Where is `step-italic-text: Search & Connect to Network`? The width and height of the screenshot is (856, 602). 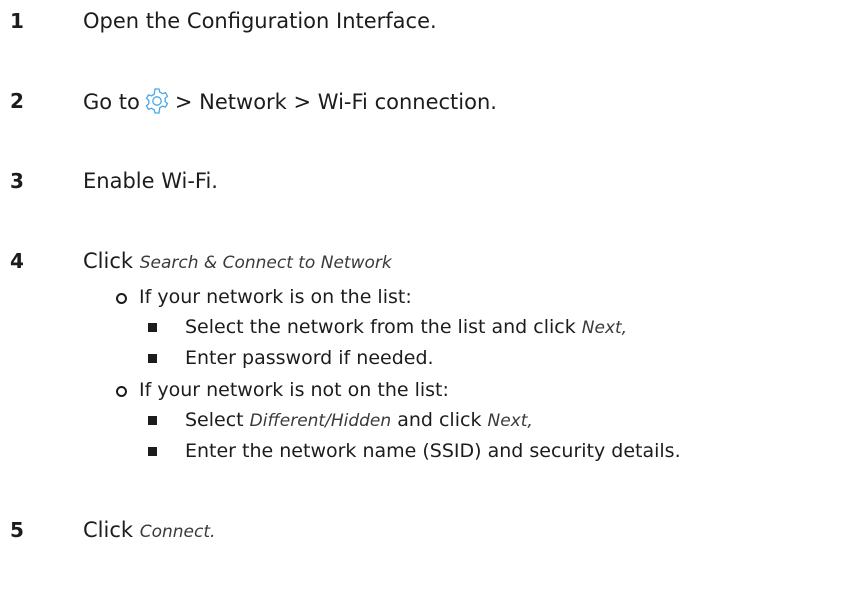 step-italic-text: Search & Connect to Network is located at coordinates (265, 263).